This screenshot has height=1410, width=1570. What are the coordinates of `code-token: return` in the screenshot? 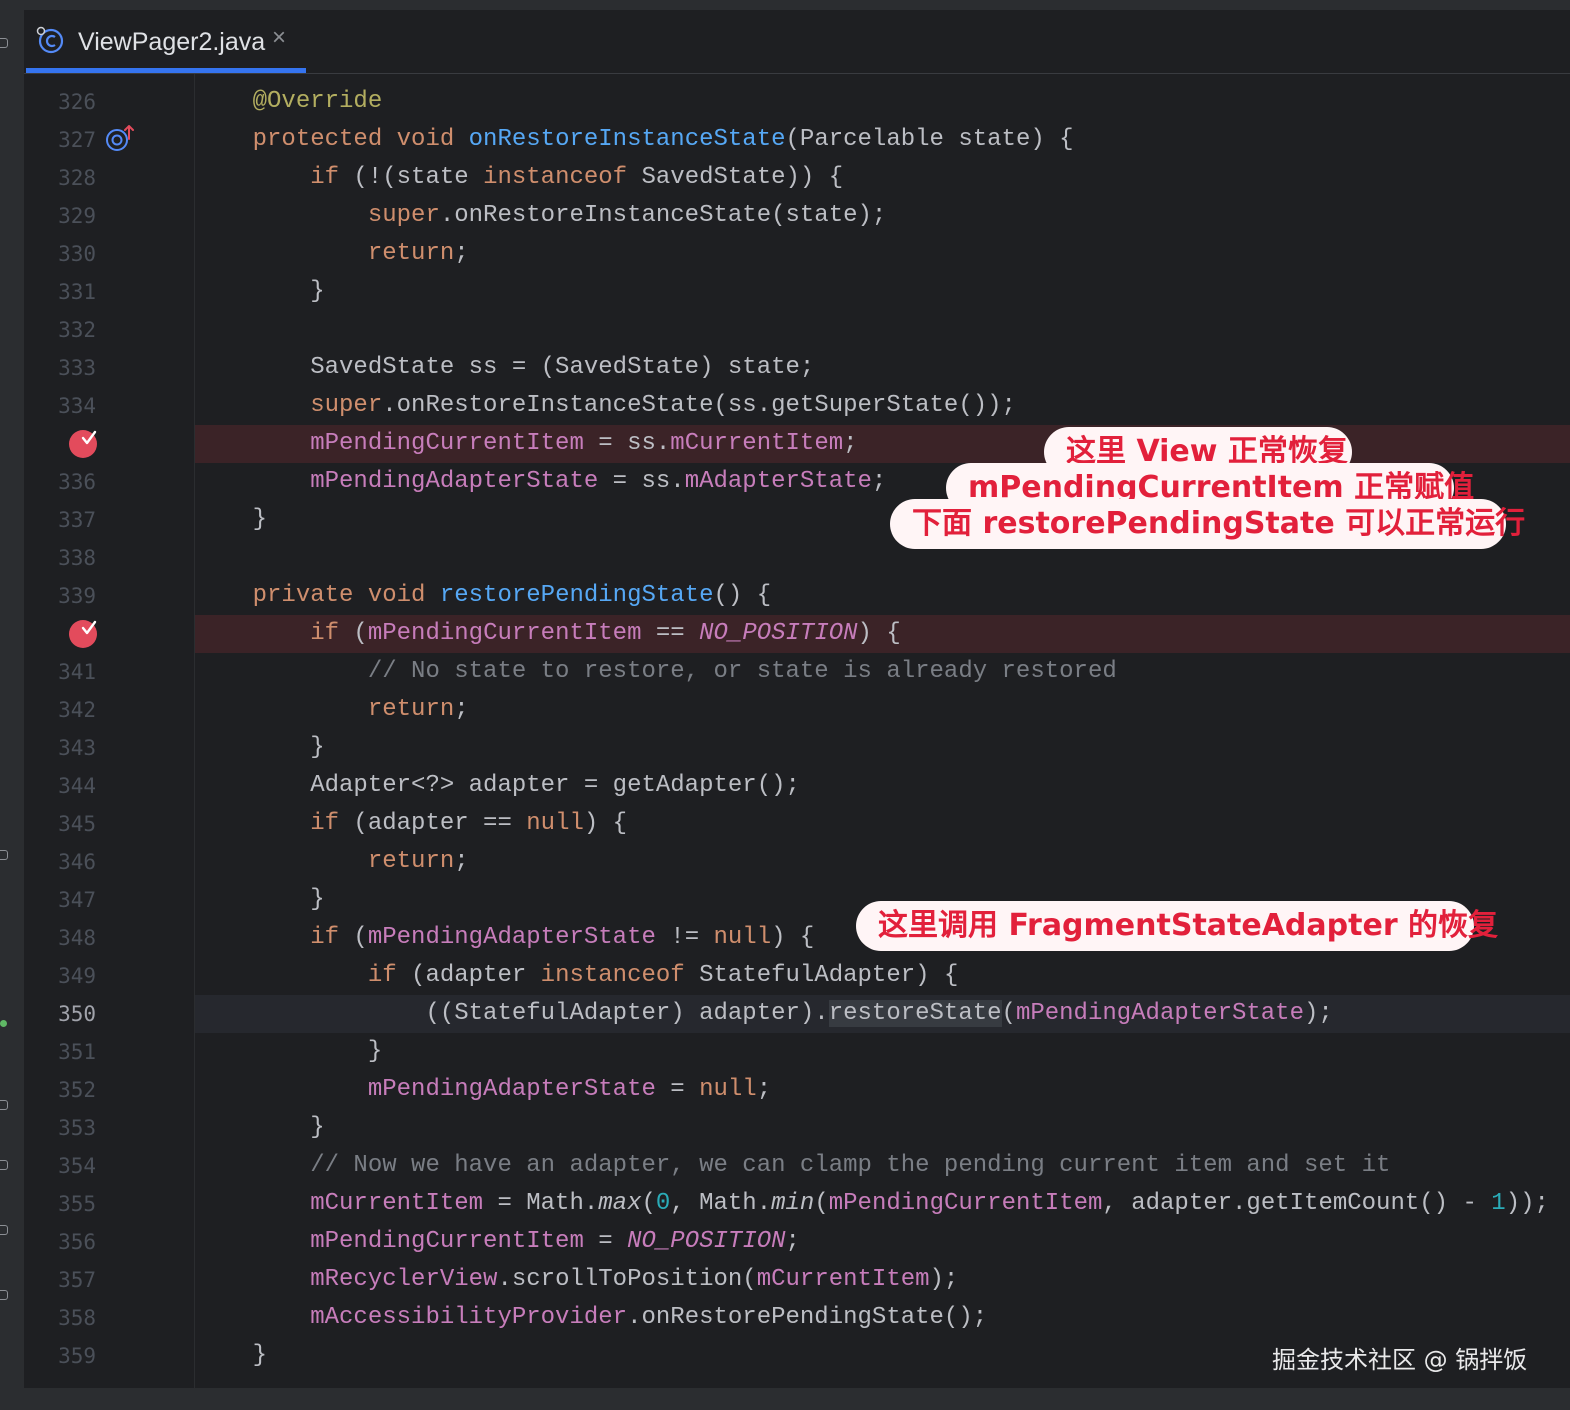 It's located at (411, 253).